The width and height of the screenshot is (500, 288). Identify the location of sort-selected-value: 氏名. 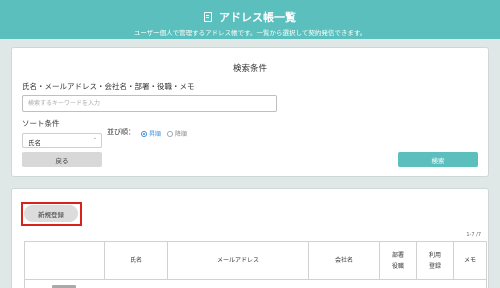
(34, 143).